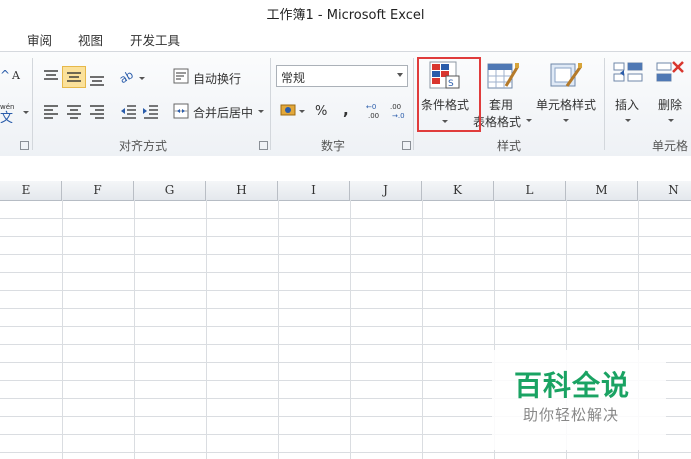  Describe the element at coordinates (628, 77) in the screenshot. I see `insert-cells-icon` at that location.